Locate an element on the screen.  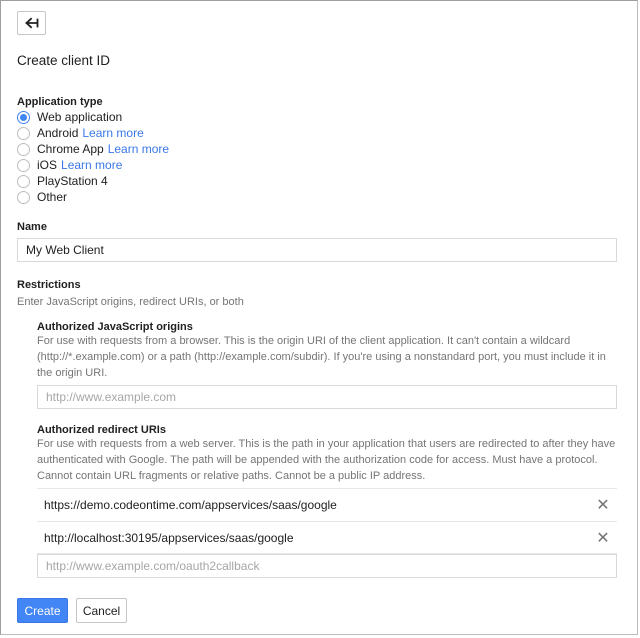
radio-ios: iOS Learn more is located at coordinates (69, 165).